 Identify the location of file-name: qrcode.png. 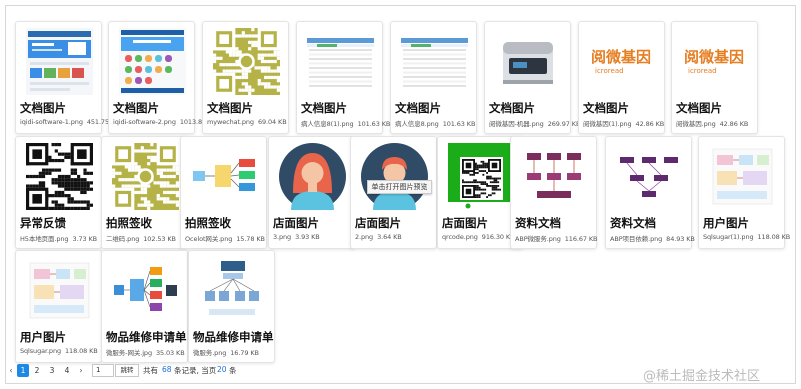
(460, 237).